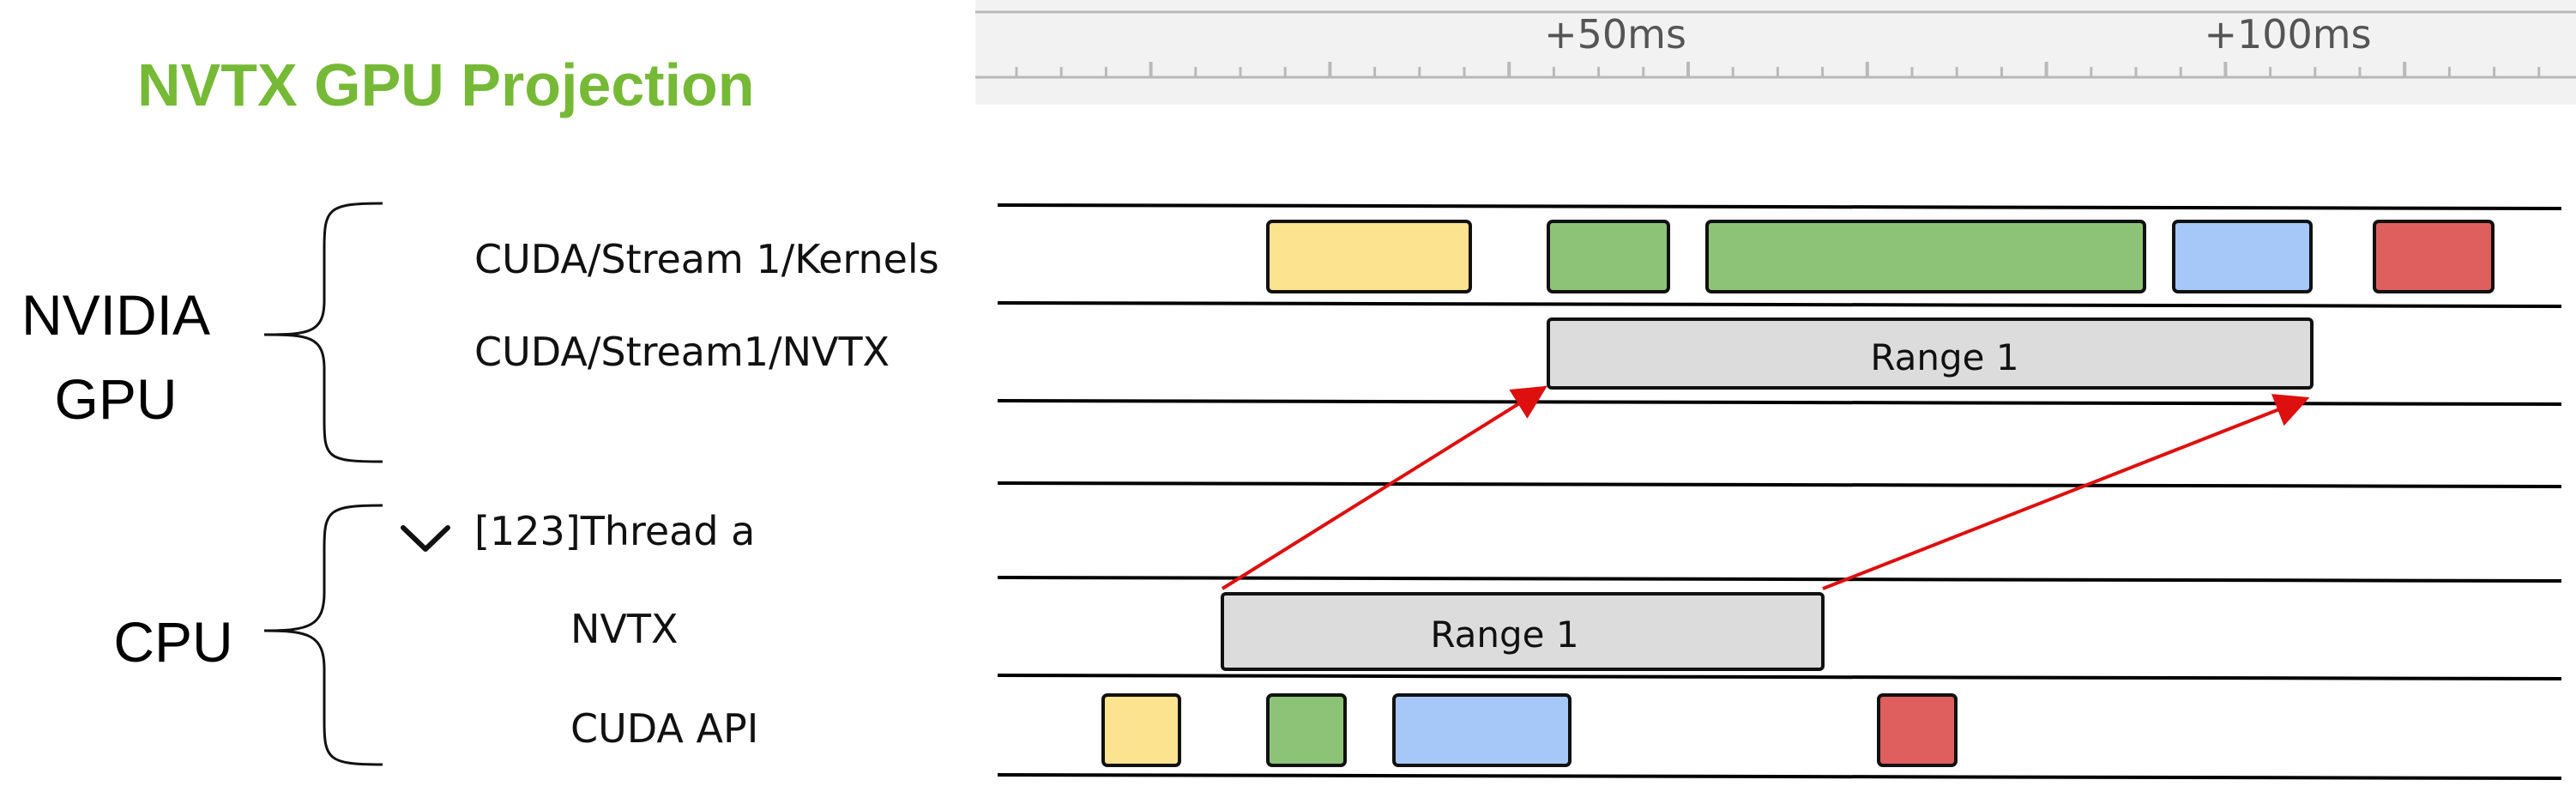 The height and width of the screenshot is (792, 2576). I want to click on api-block-red, so click(1917, 730).